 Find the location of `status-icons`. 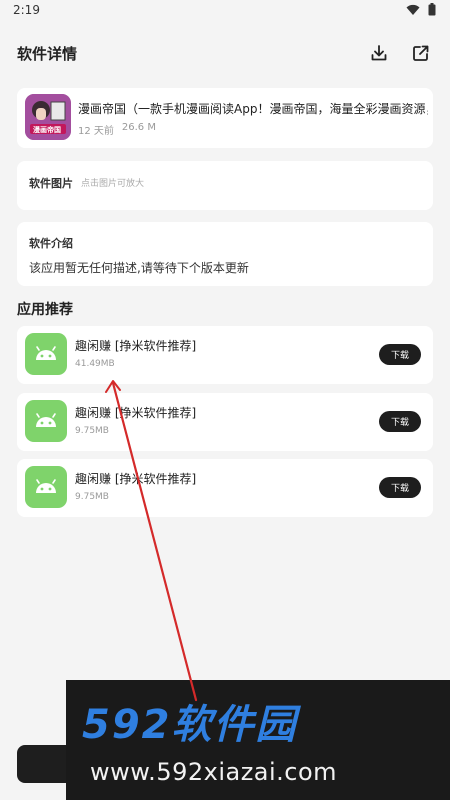

status-icons is located at coordinates (421, 10).